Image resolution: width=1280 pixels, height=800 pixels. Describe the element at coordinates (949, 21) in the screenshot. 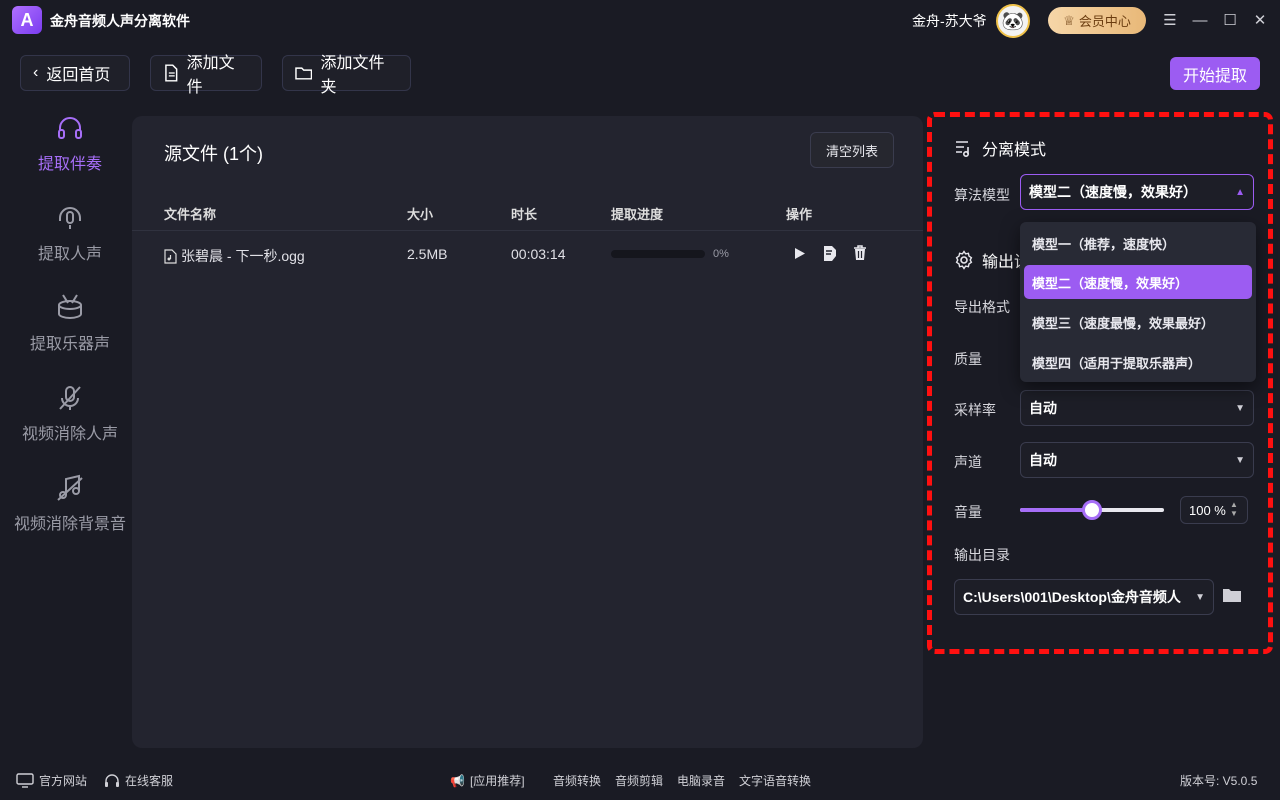

I see `user-name: 金舟-苏大爷` at that location.